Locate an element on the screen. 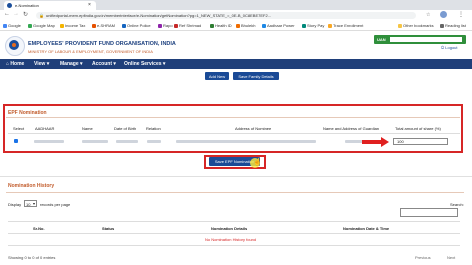  page-size-select: 10 ▾ is located at coordinates (30, 203).